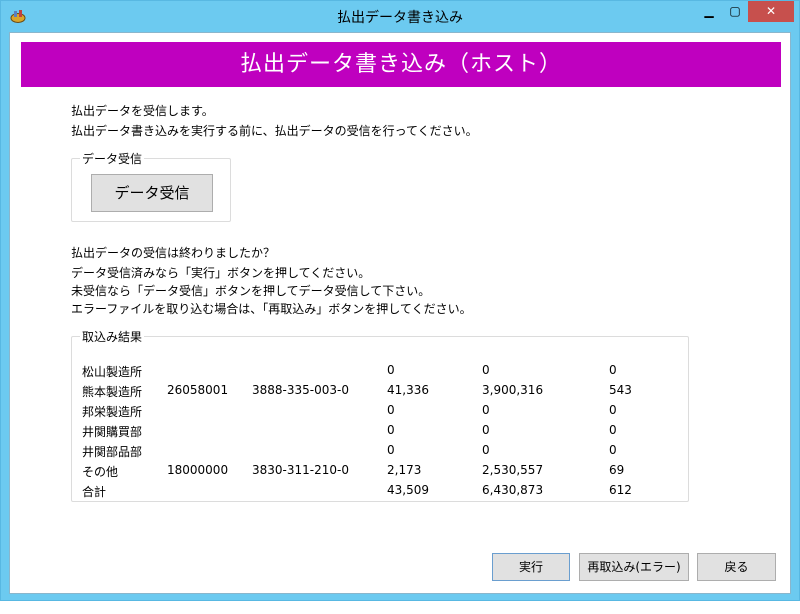 This screenshot has height=614, width=800. Describe the element at coordinates (401, 64) in the screenshot. I see `page-title: 払出データ書き込み（ホスト）` at that location.